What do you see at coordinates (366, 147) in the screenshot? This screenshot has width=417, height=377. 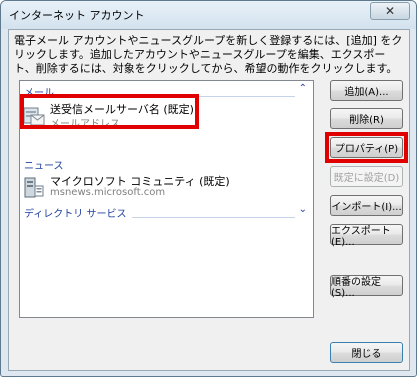 I see `highlight-box-properties` at bounding box center [366, 147].